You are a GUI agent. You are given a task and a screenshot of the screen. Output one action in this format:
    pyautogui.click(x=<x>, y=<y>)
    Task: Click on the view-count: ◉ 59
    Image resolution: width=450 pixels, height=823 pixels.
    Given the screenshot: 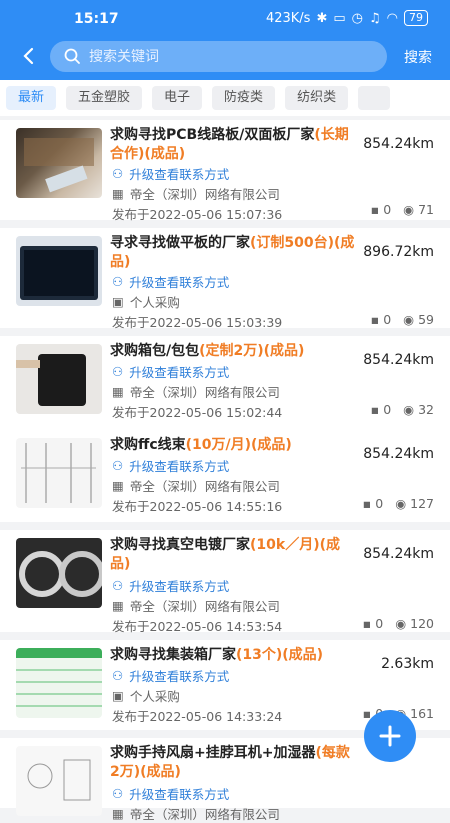 What is the action you would take?
    pyautogui.click(x=418, y=319)
    